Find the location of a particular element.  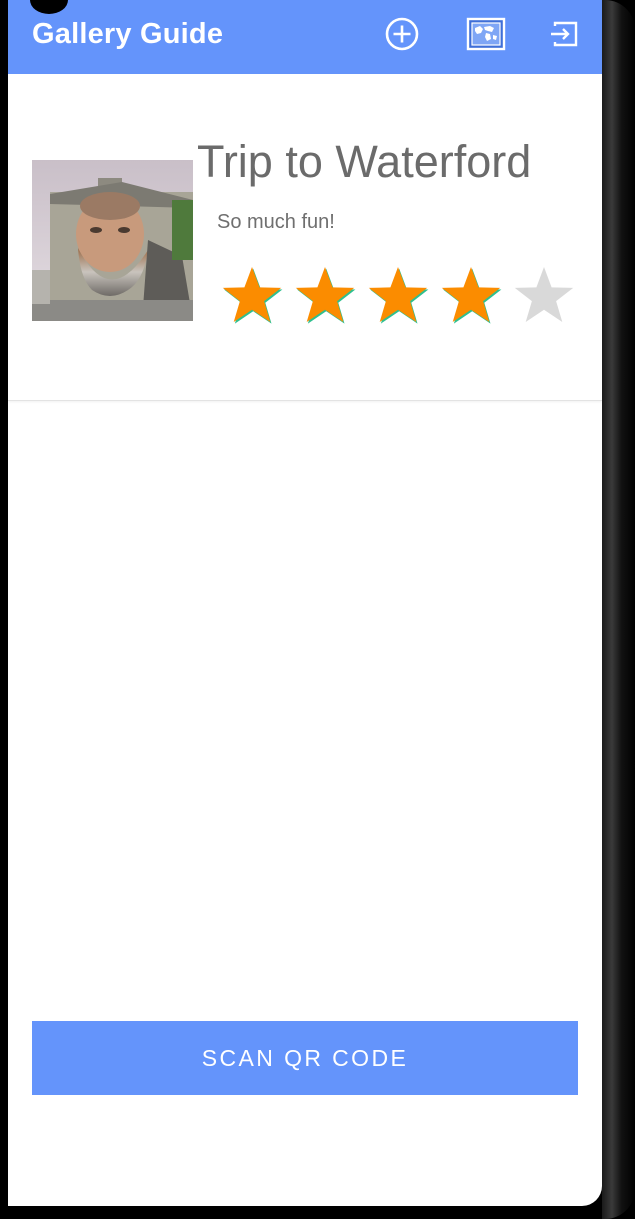

exit-icon is located at coordinates (565, 34).